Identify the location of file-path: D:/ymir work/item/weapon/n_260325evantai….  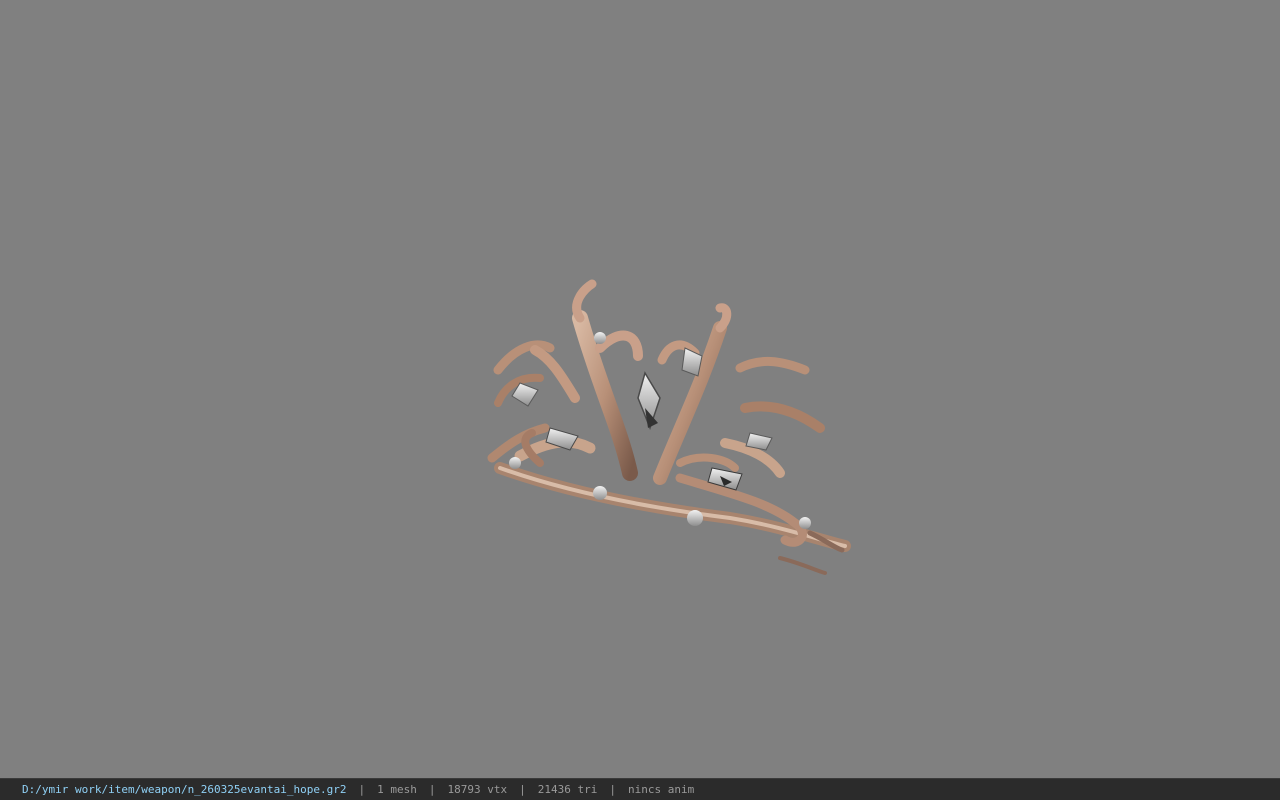
(184, 789).